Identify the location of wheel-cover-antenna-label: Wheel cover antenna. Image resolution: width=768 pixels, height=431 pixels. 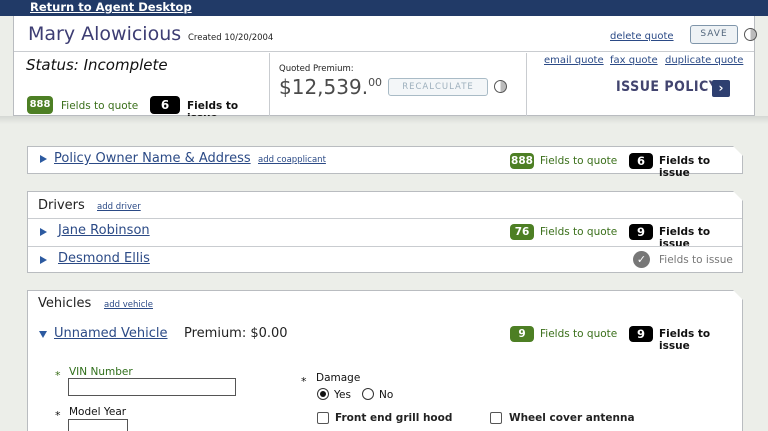
(572, 418).